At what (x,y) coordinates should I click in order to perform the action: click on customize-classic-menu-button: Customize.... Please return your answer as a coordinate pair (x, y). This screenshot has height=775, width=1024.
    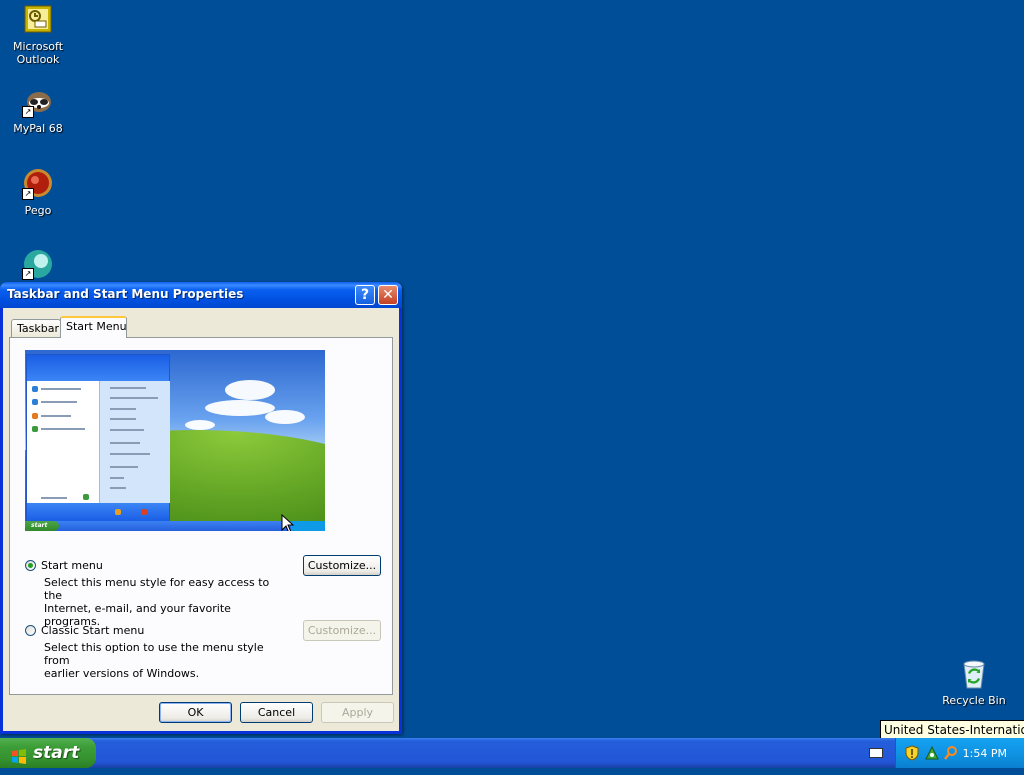
    Looking at the image, I should click on (342, 630).